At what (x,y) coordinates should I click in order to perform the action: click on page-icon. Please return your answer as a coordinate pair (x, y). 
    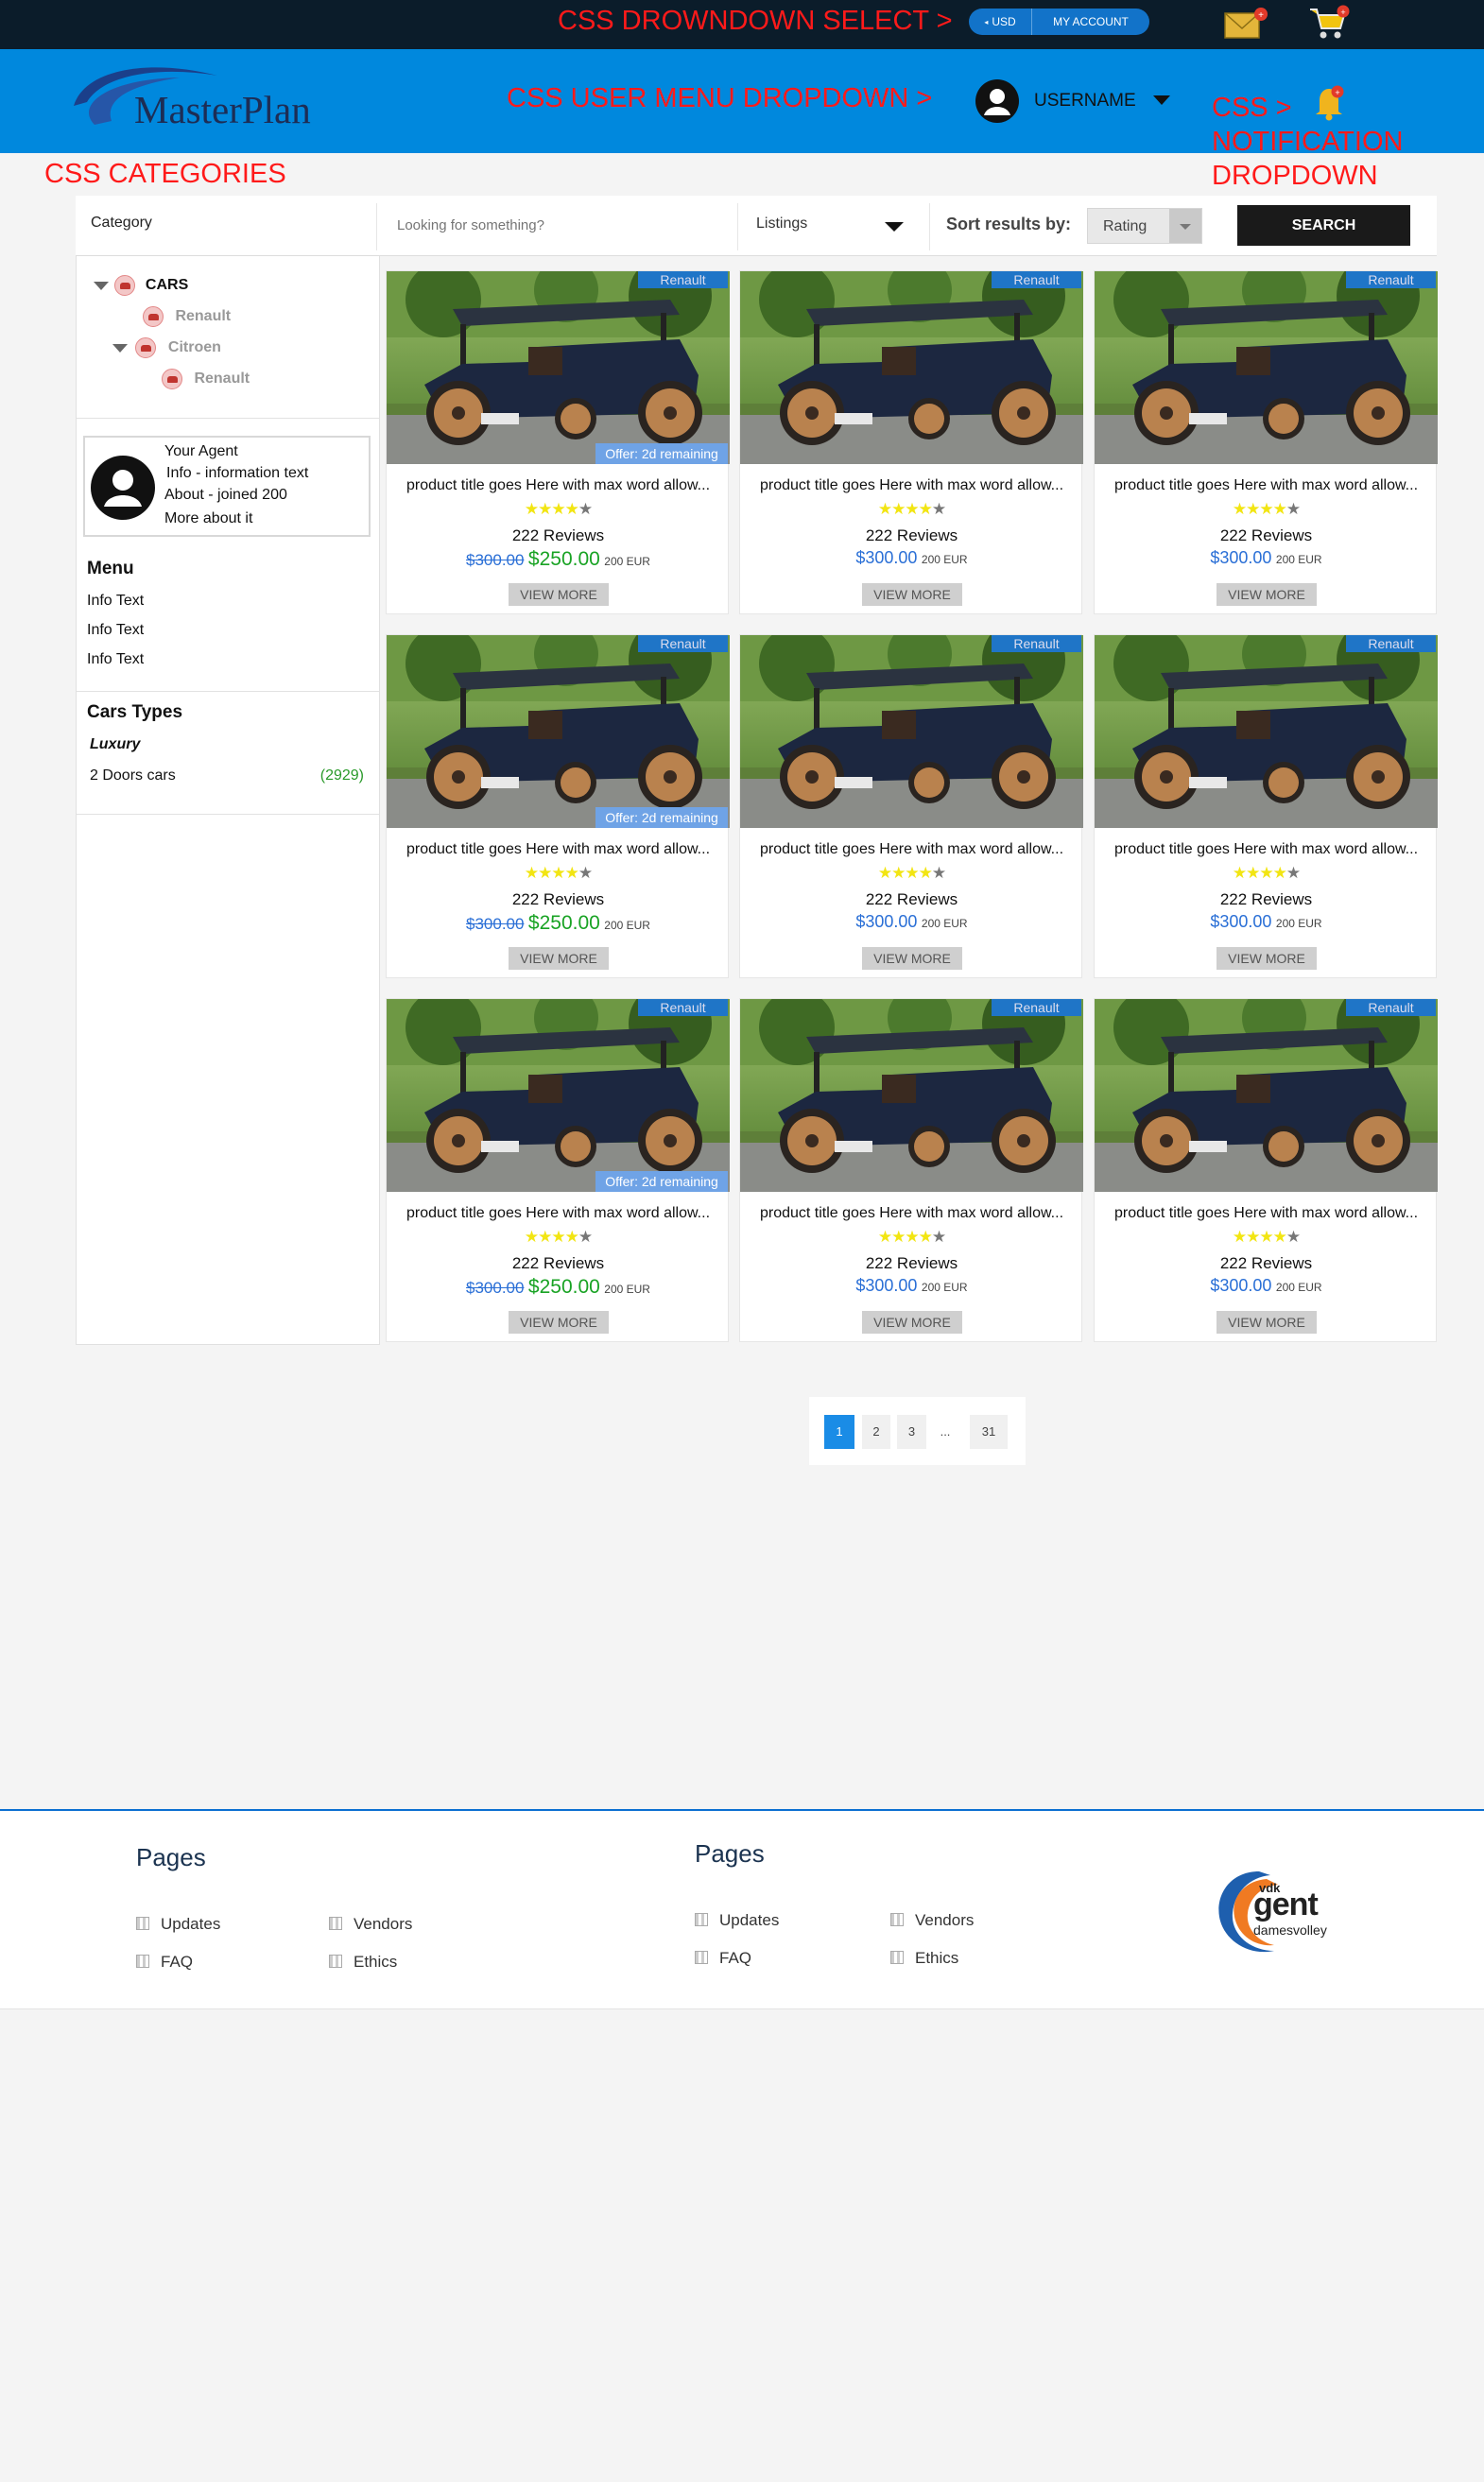
    Looking at the image, I should click on (142, 1923).